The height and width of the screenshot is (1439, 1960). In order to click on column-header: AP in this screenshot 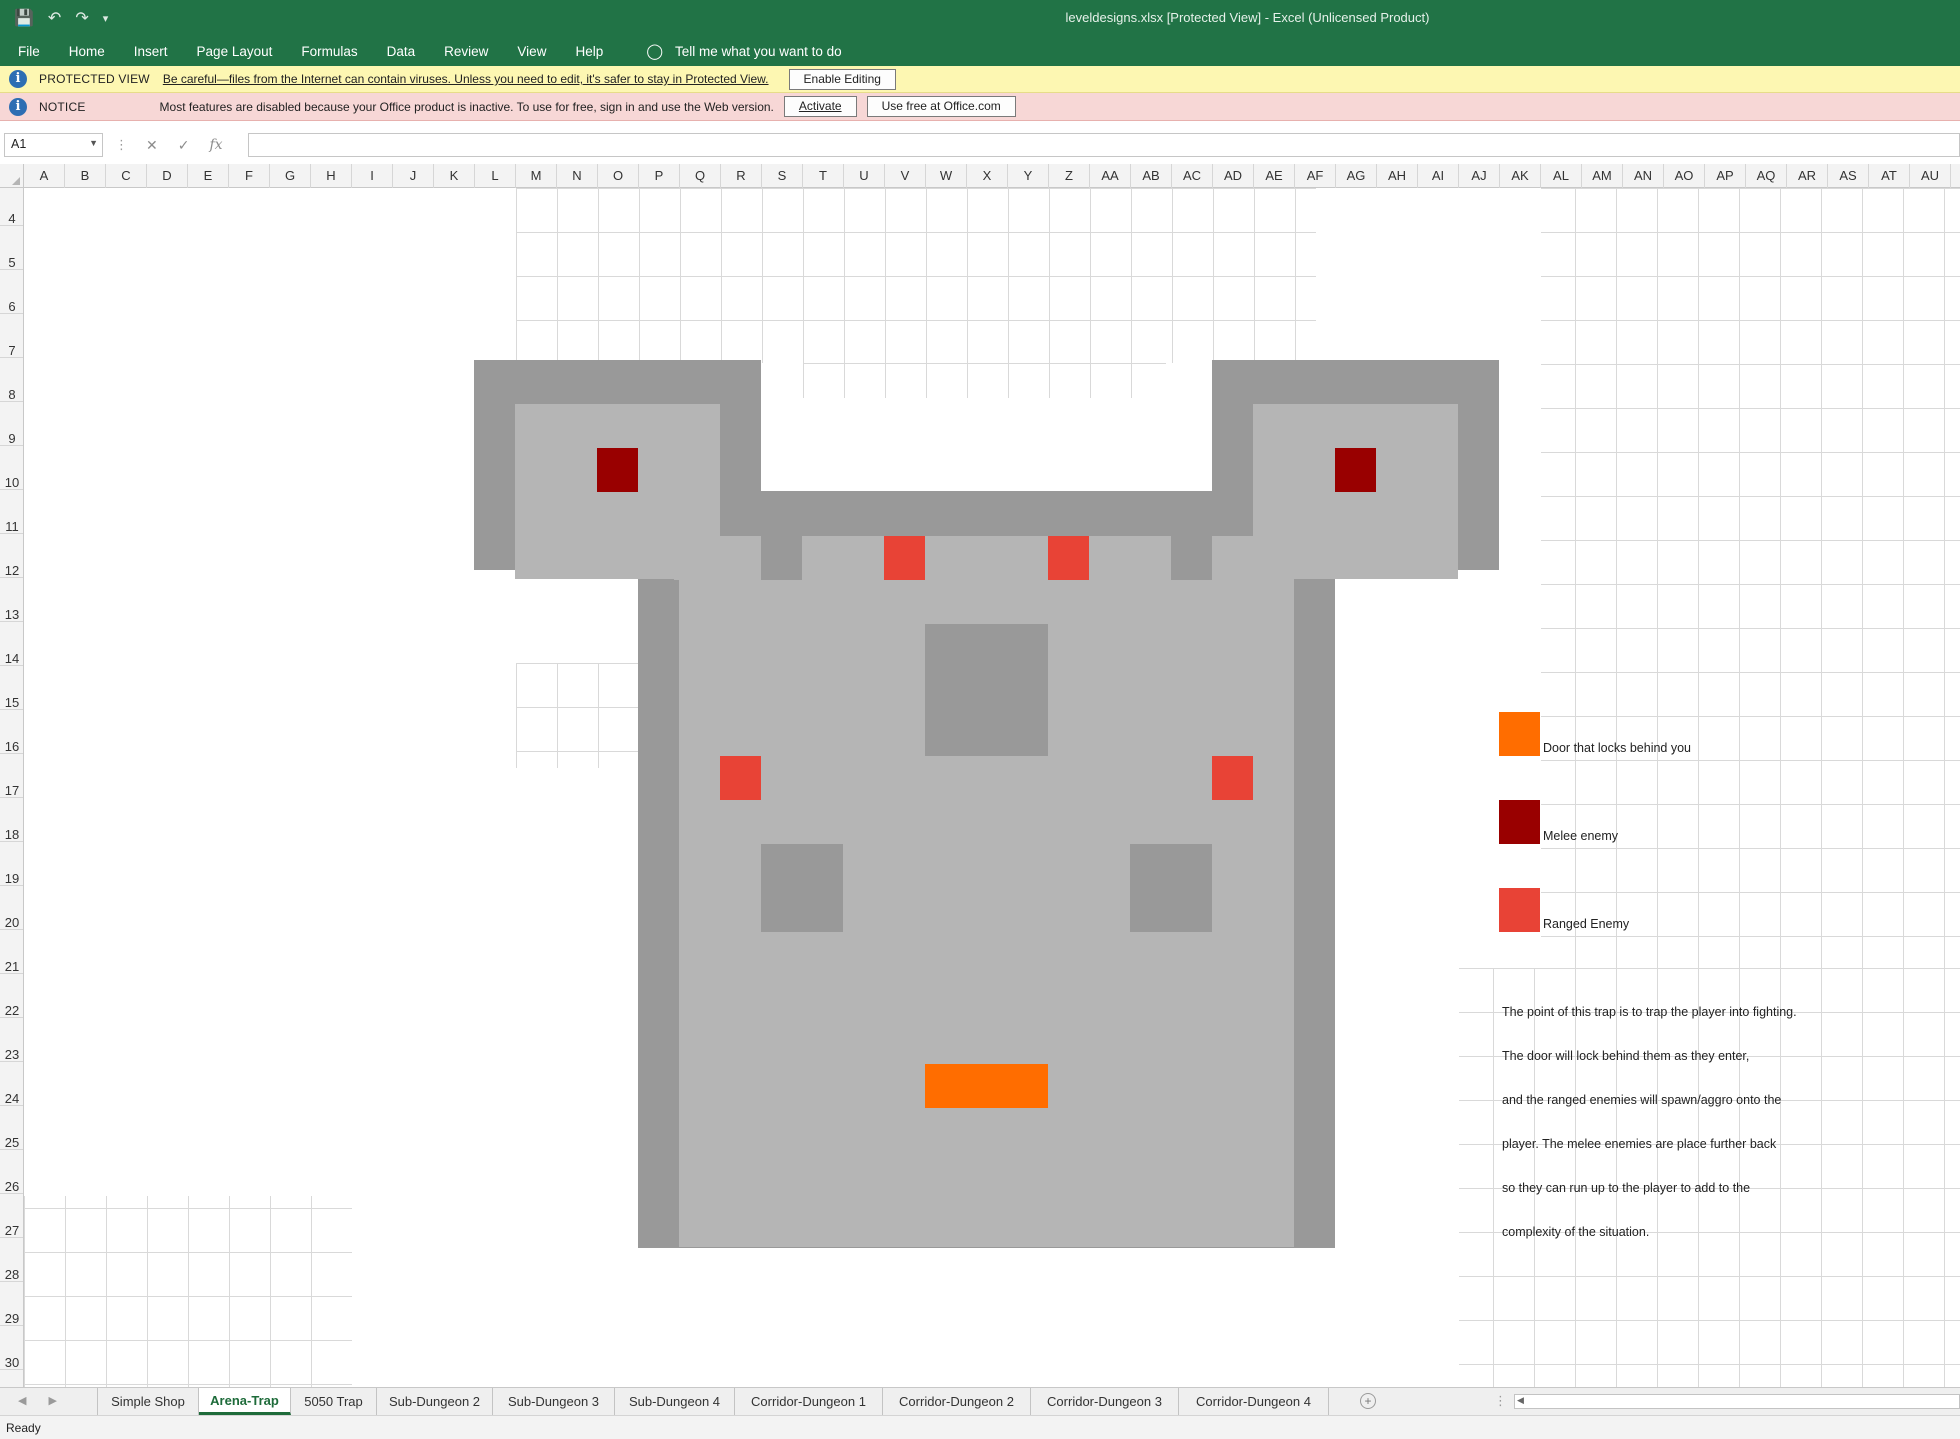, I will do `click(1725, 176)`.